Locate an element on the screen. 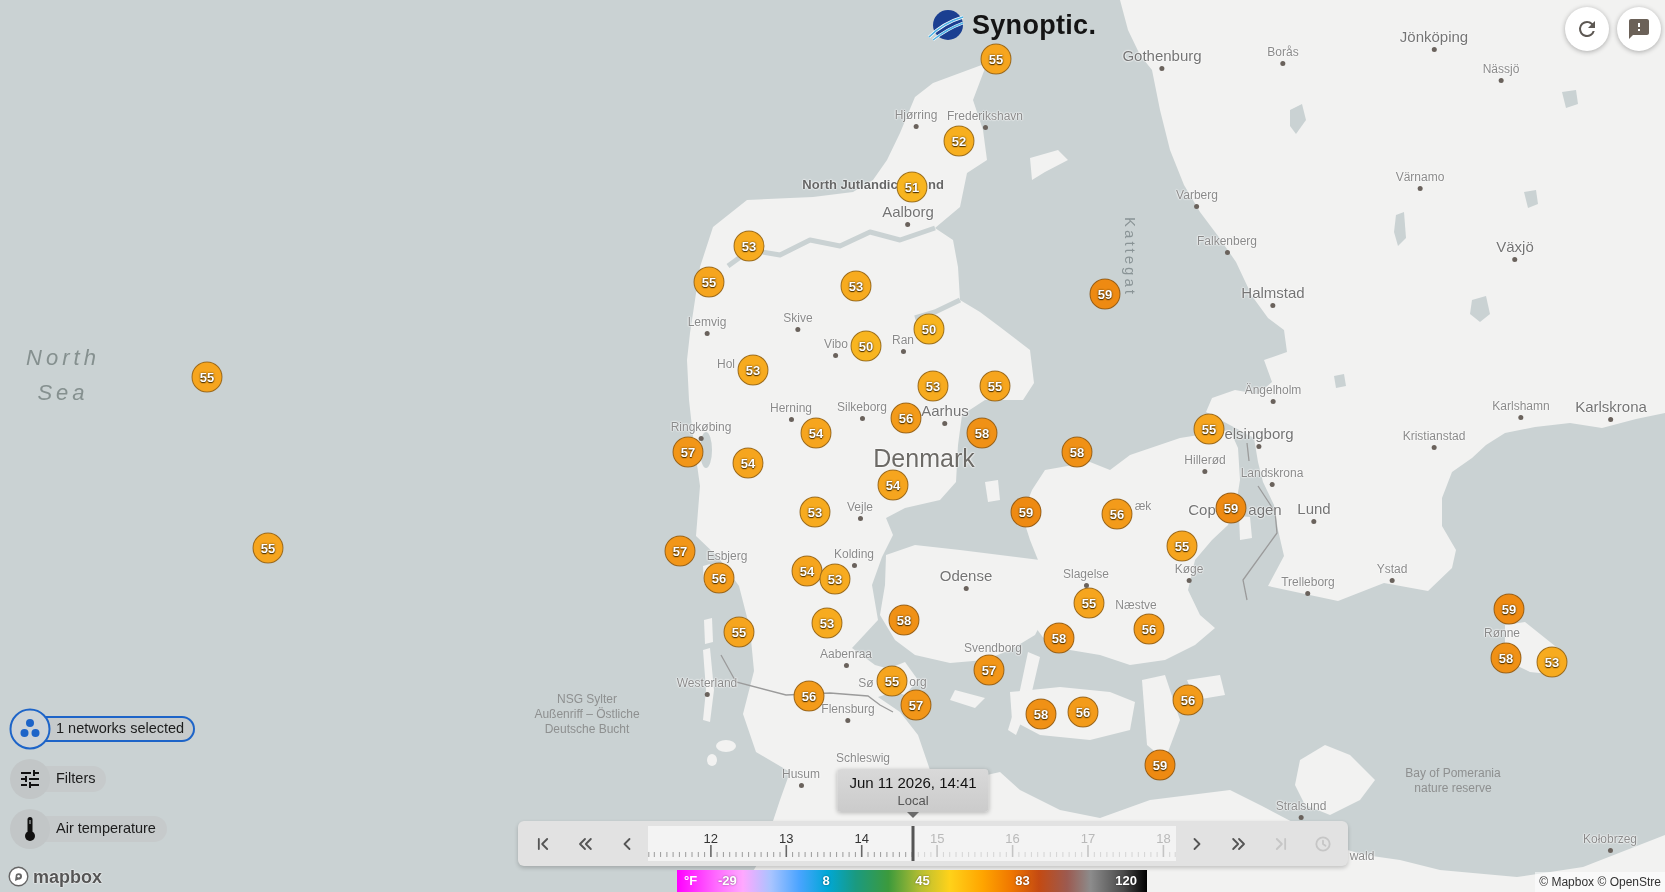 This screenshot has height=892, width=1665. place-label: Slagelse is located at coordinates (1086, 574).